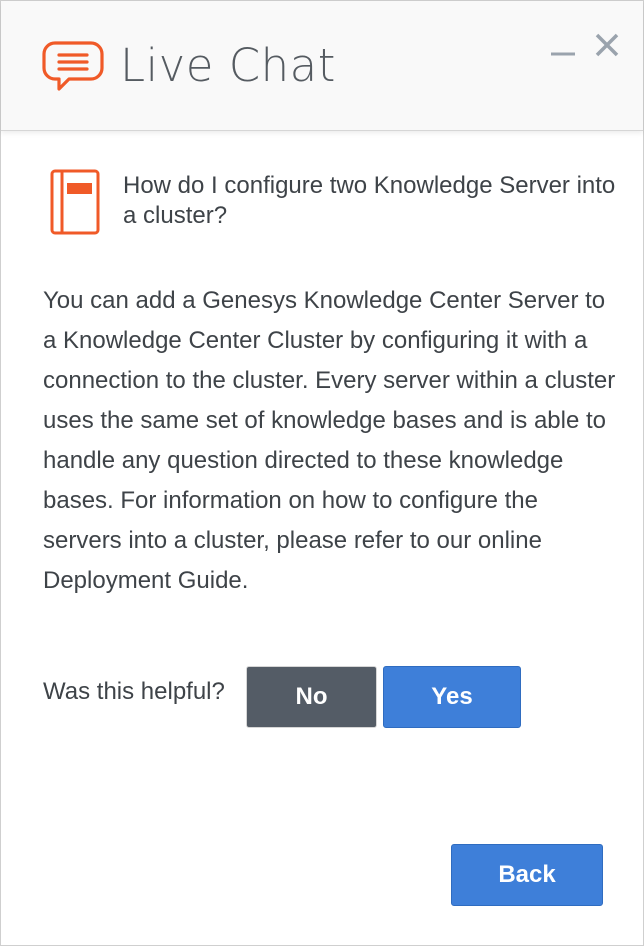 The height and width of the screenshot is (946, 644). What do you see at coordinates (452, 697) in the screenshot?
I see `yes-button: Yes` at bounding box center [452, 697].